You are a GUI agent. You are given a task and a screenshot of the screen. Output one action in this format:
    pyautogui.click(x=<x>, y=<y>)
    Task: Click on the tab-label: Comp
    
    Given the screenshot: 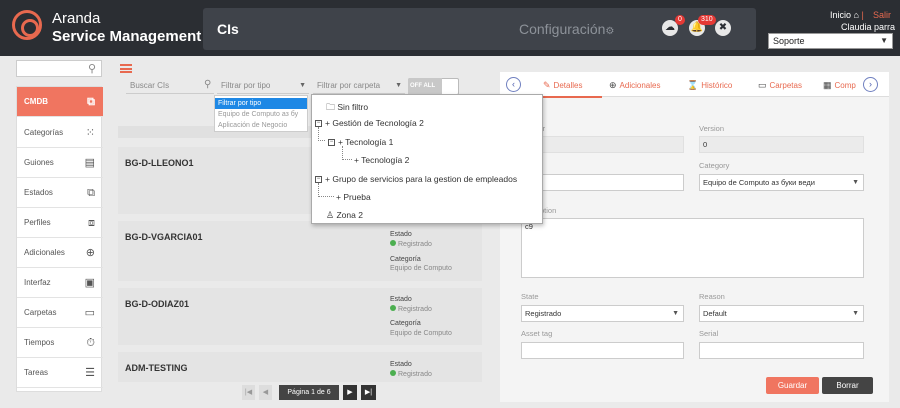 What is the action you would take?
    pyautogui.click(x=845, y=85)
    